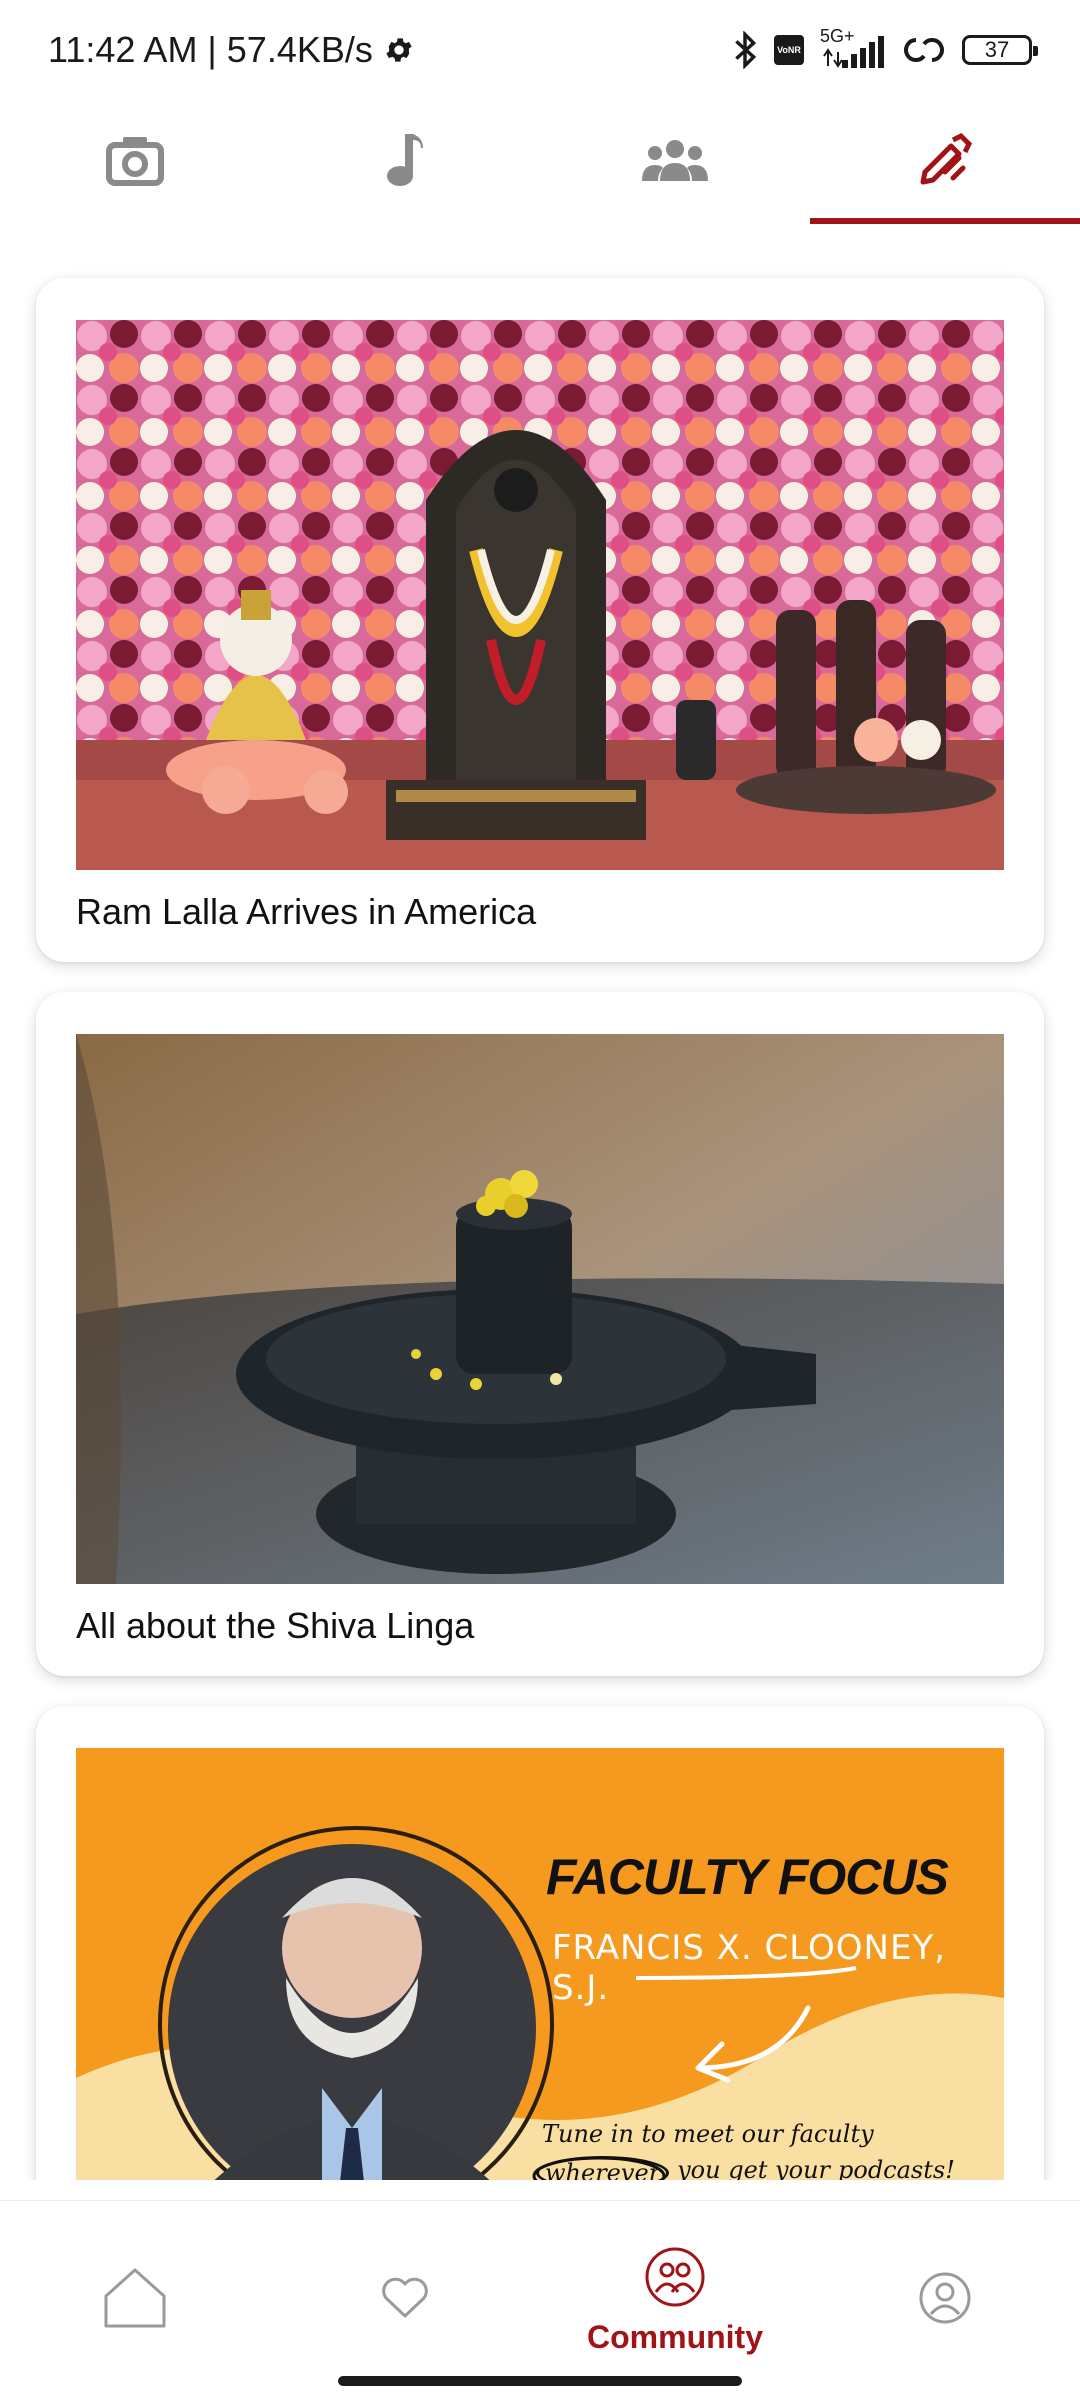  I want to click on home-indicator, so click(540, 2381).